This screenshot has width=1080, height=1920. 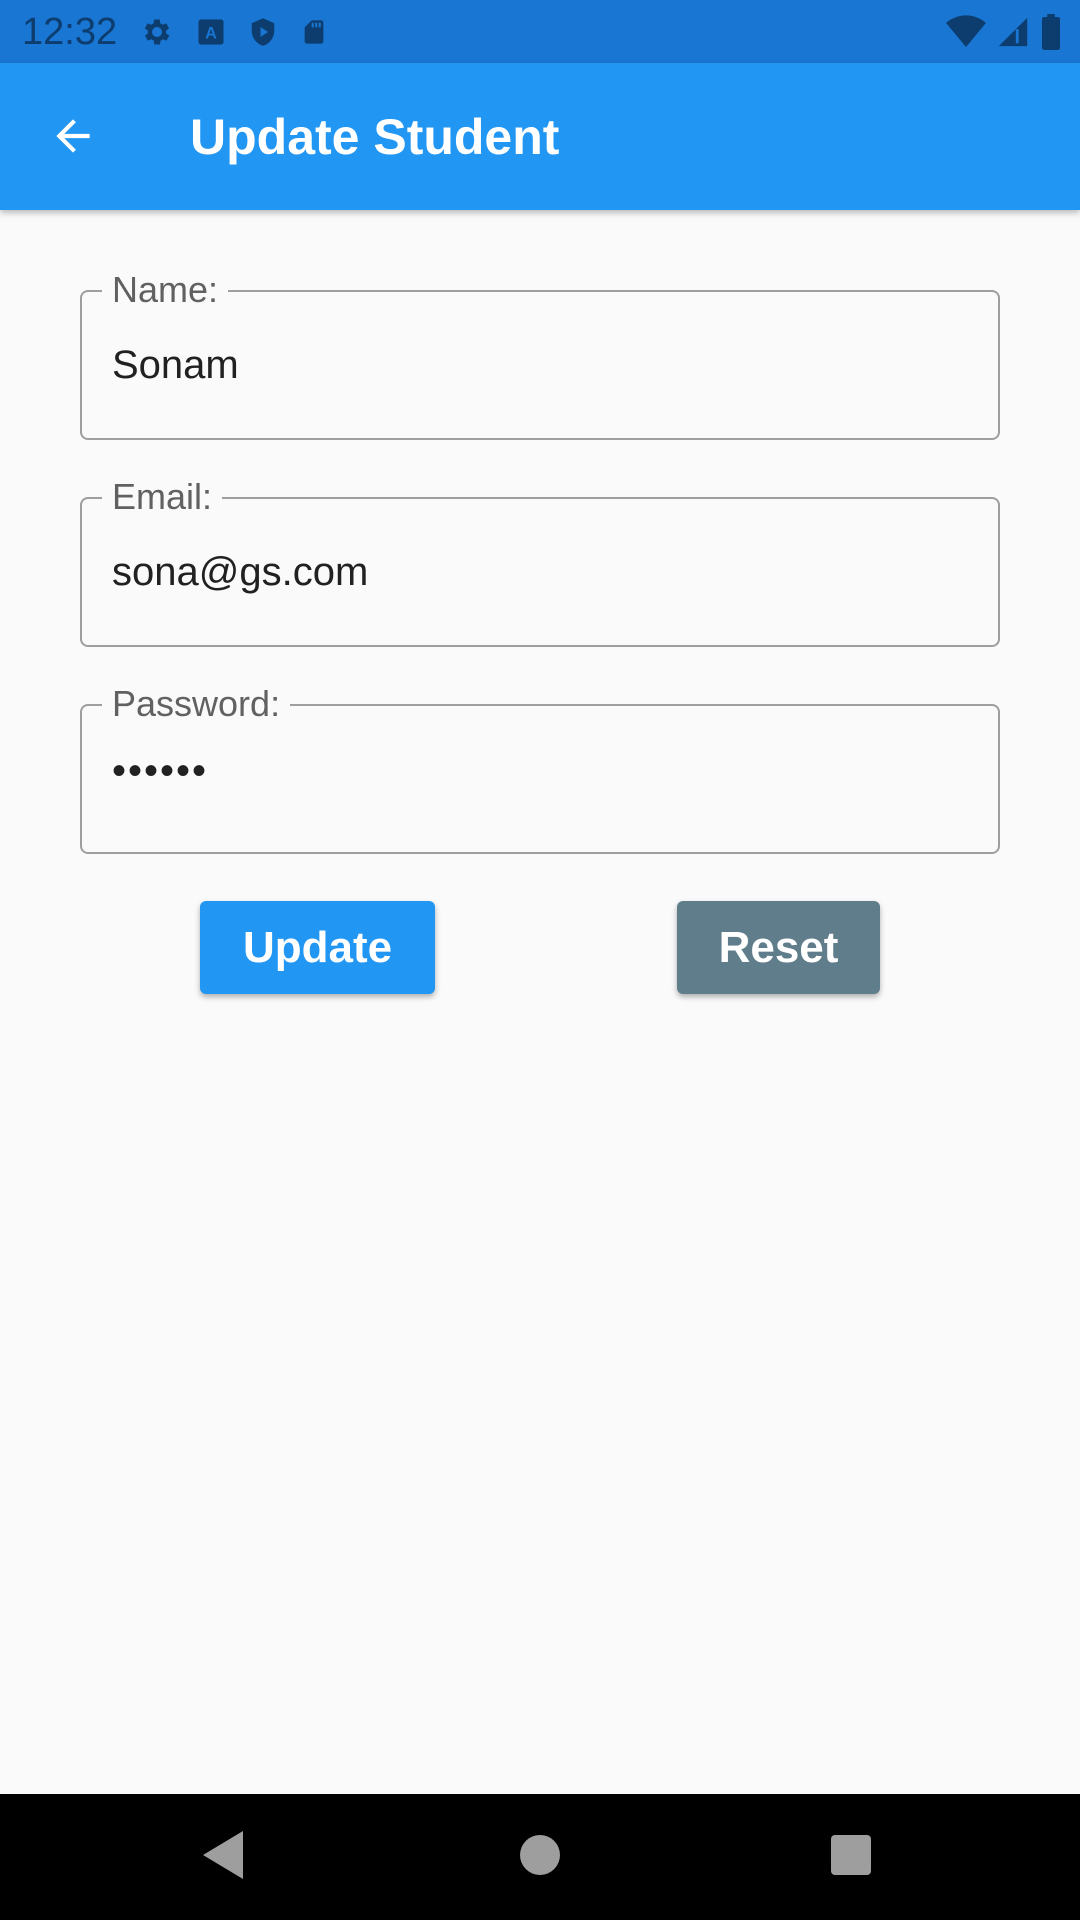 What do you see at coordinates (966, 32) in the screenshot?
I see `wifi-icon` at bounding box center [966, 32].